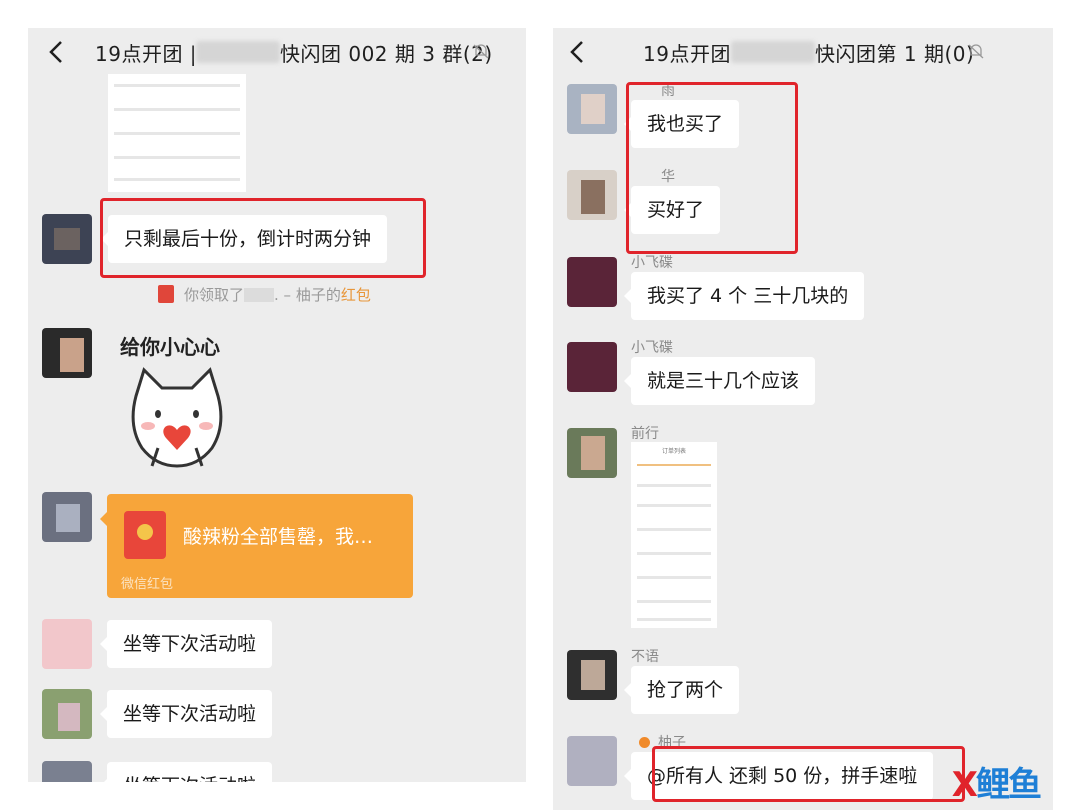  I want to click on red-packet-link: 红包, so click(356, 295).